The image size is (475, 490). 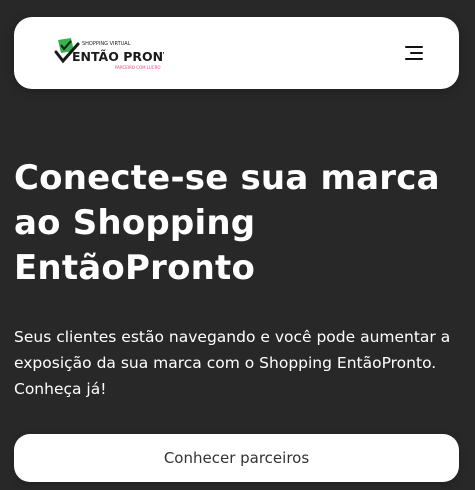 What do you see at coordinates (118, 56) in the screenshot?
I see `logo-brand-text: ENTÃO PRONTO` at bounding box center [118, 56].